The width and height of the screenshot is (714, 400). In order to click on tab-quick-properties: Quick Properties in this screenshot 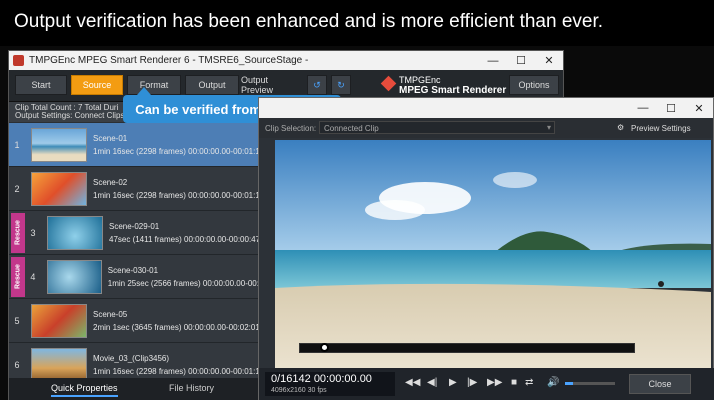, I will do `click(84, 390)`.